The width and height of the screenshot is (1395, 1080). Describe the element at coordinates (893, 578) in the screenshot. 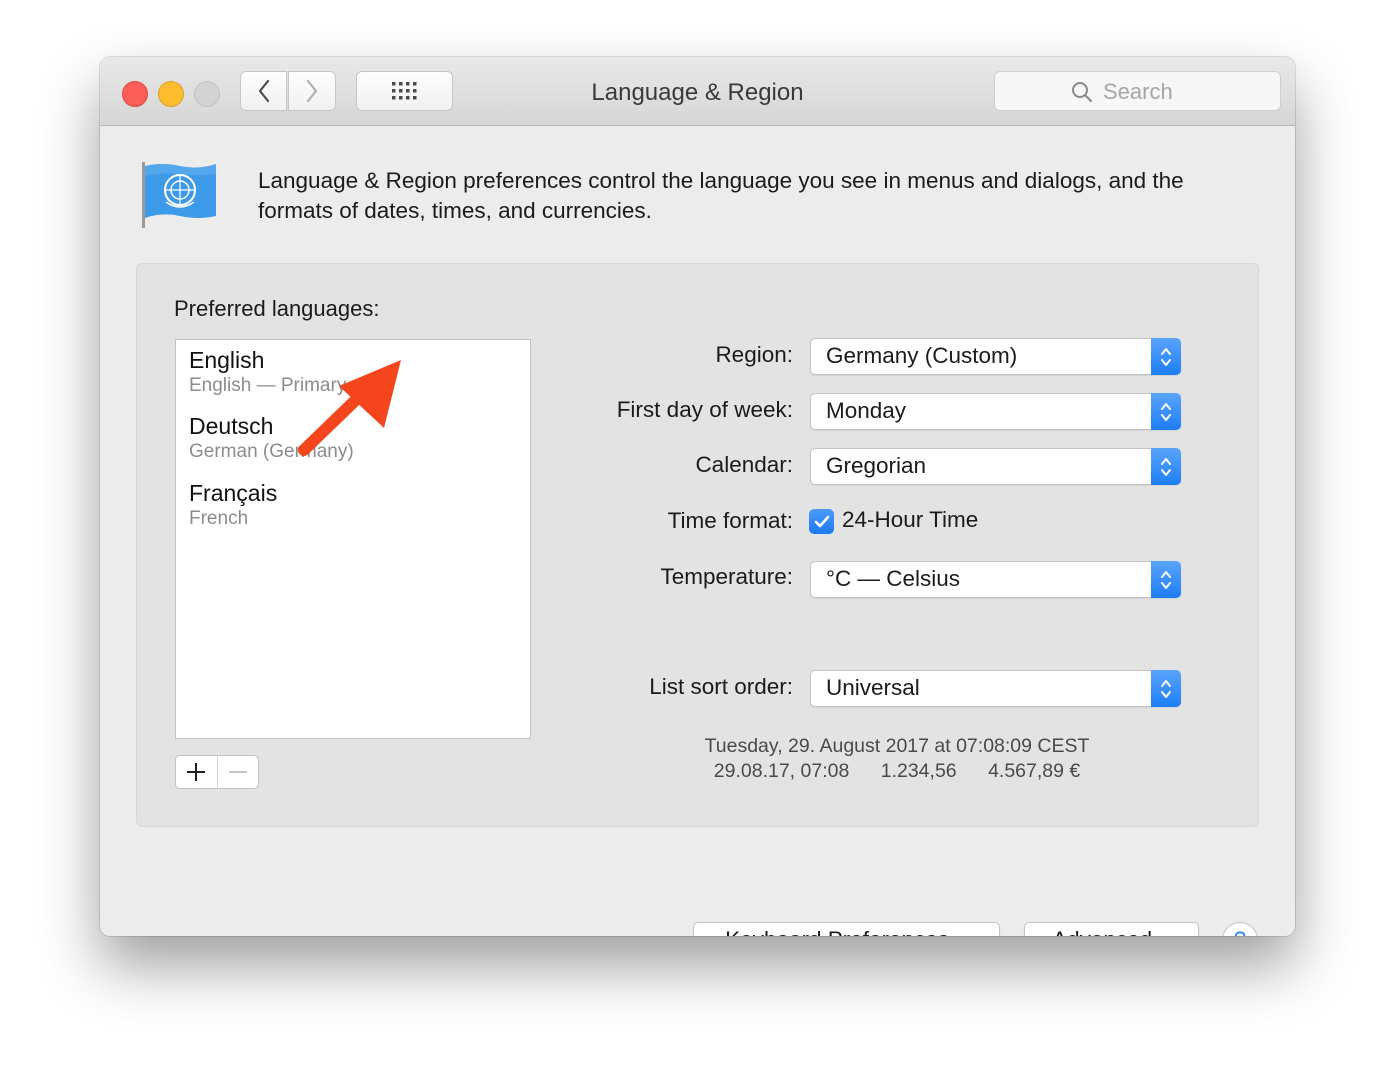

I see `temperature-value: °C — Celsius` at that location.